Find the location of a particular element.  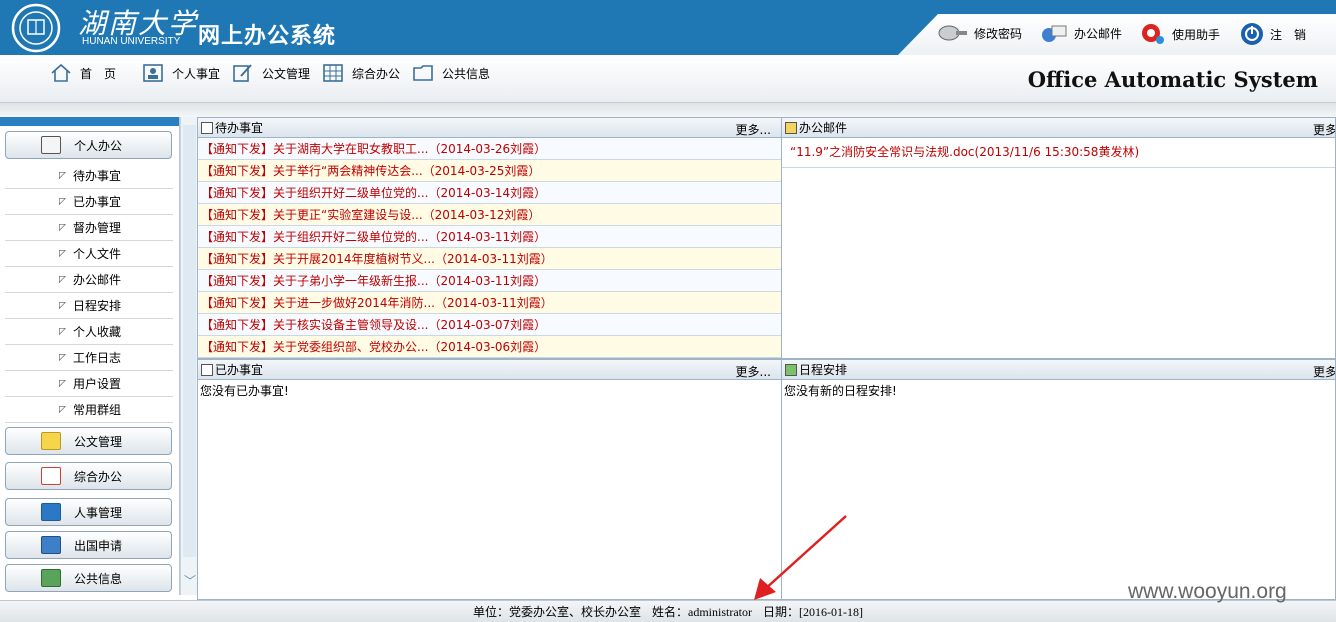

todo-row: 【通知下发】关于举行“两会精神传达会...（2014-03-25刘霞） is located at coordinates (489, 171).